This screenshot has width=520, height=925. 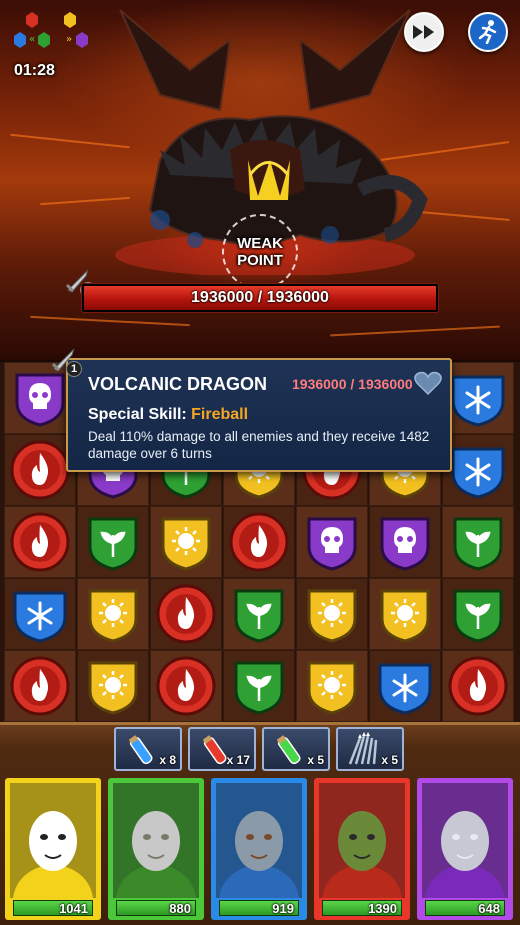 I want to click on health-potion-item-button: x 17, so click(x=222, y=749).